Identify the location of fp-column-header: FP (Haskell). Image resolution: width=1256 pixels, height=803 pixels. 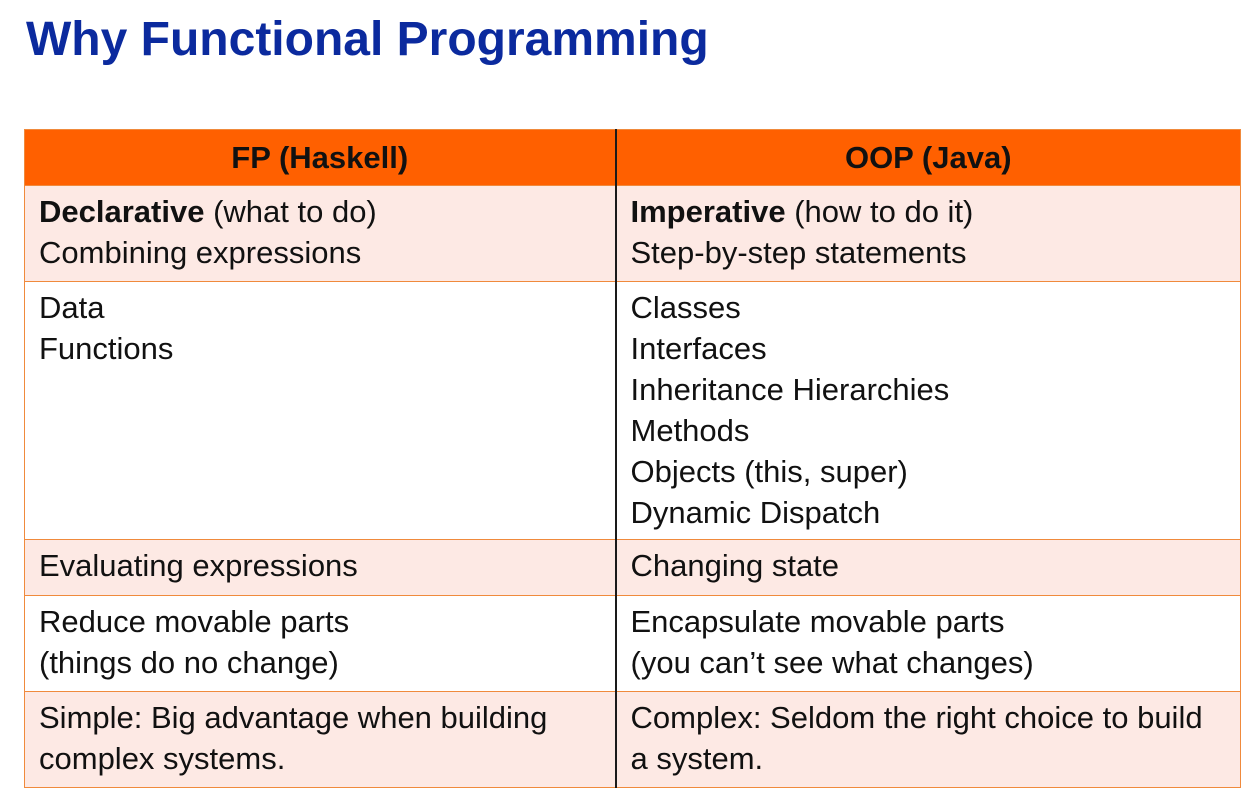
(320, 157).